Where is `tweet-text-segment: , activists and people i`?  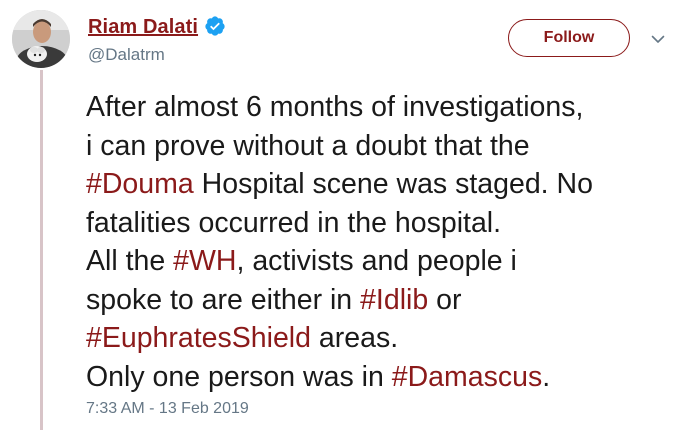 tweet-text-segment: , activists and people i is located at coordinates (376, 261).